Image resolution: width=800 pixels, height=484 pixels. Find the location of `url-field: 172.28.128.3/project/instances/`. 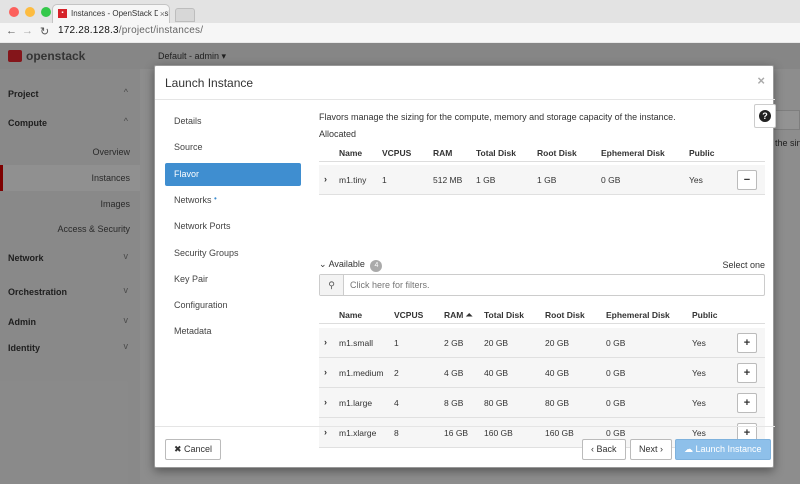

url-field: 172.28.128.3/project/instances/ is located at coordinates (130, 30).